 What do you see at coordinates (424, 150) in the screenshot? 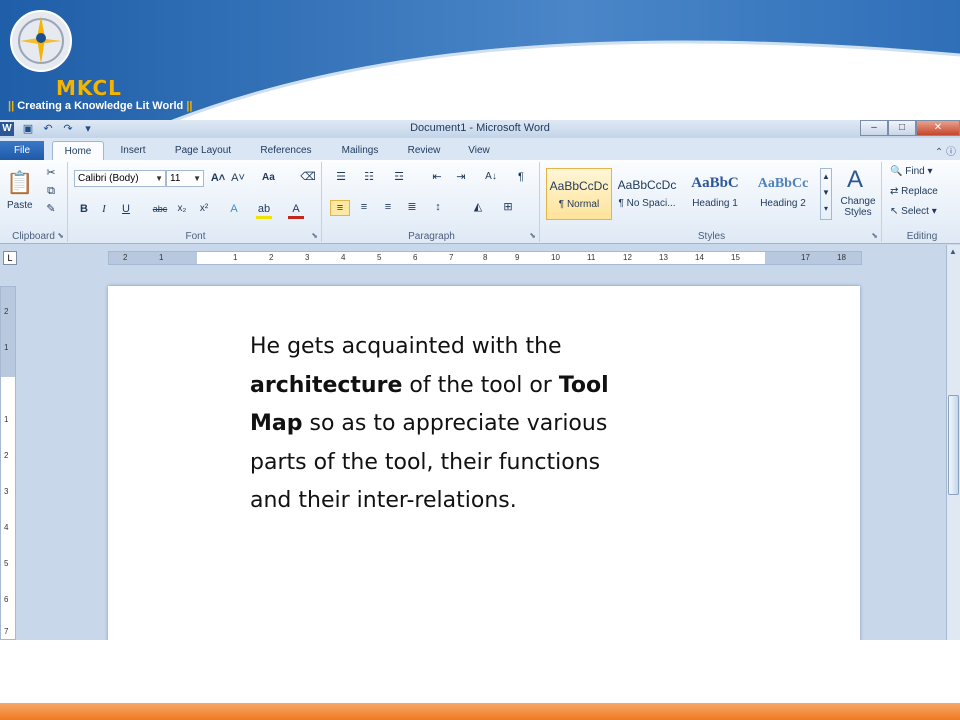
I see `tab-review: Review` at bounding box center [424, 150].